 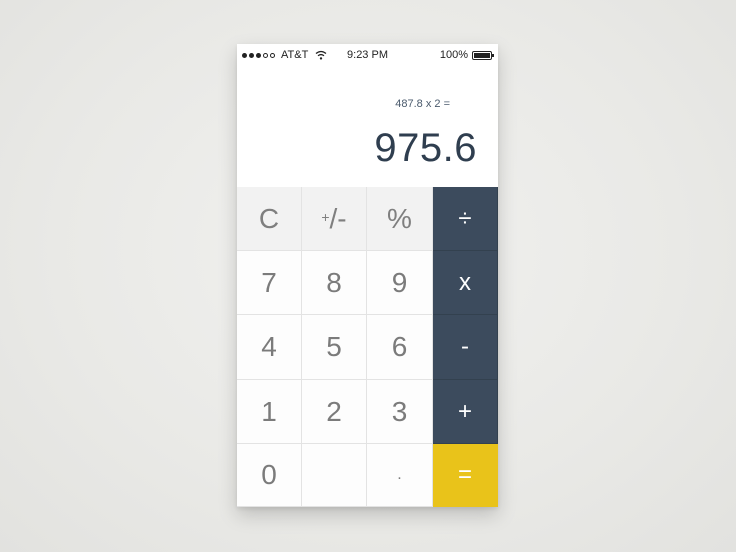 I want to click on digit-8-button: 8, so click(x=334, y=283).